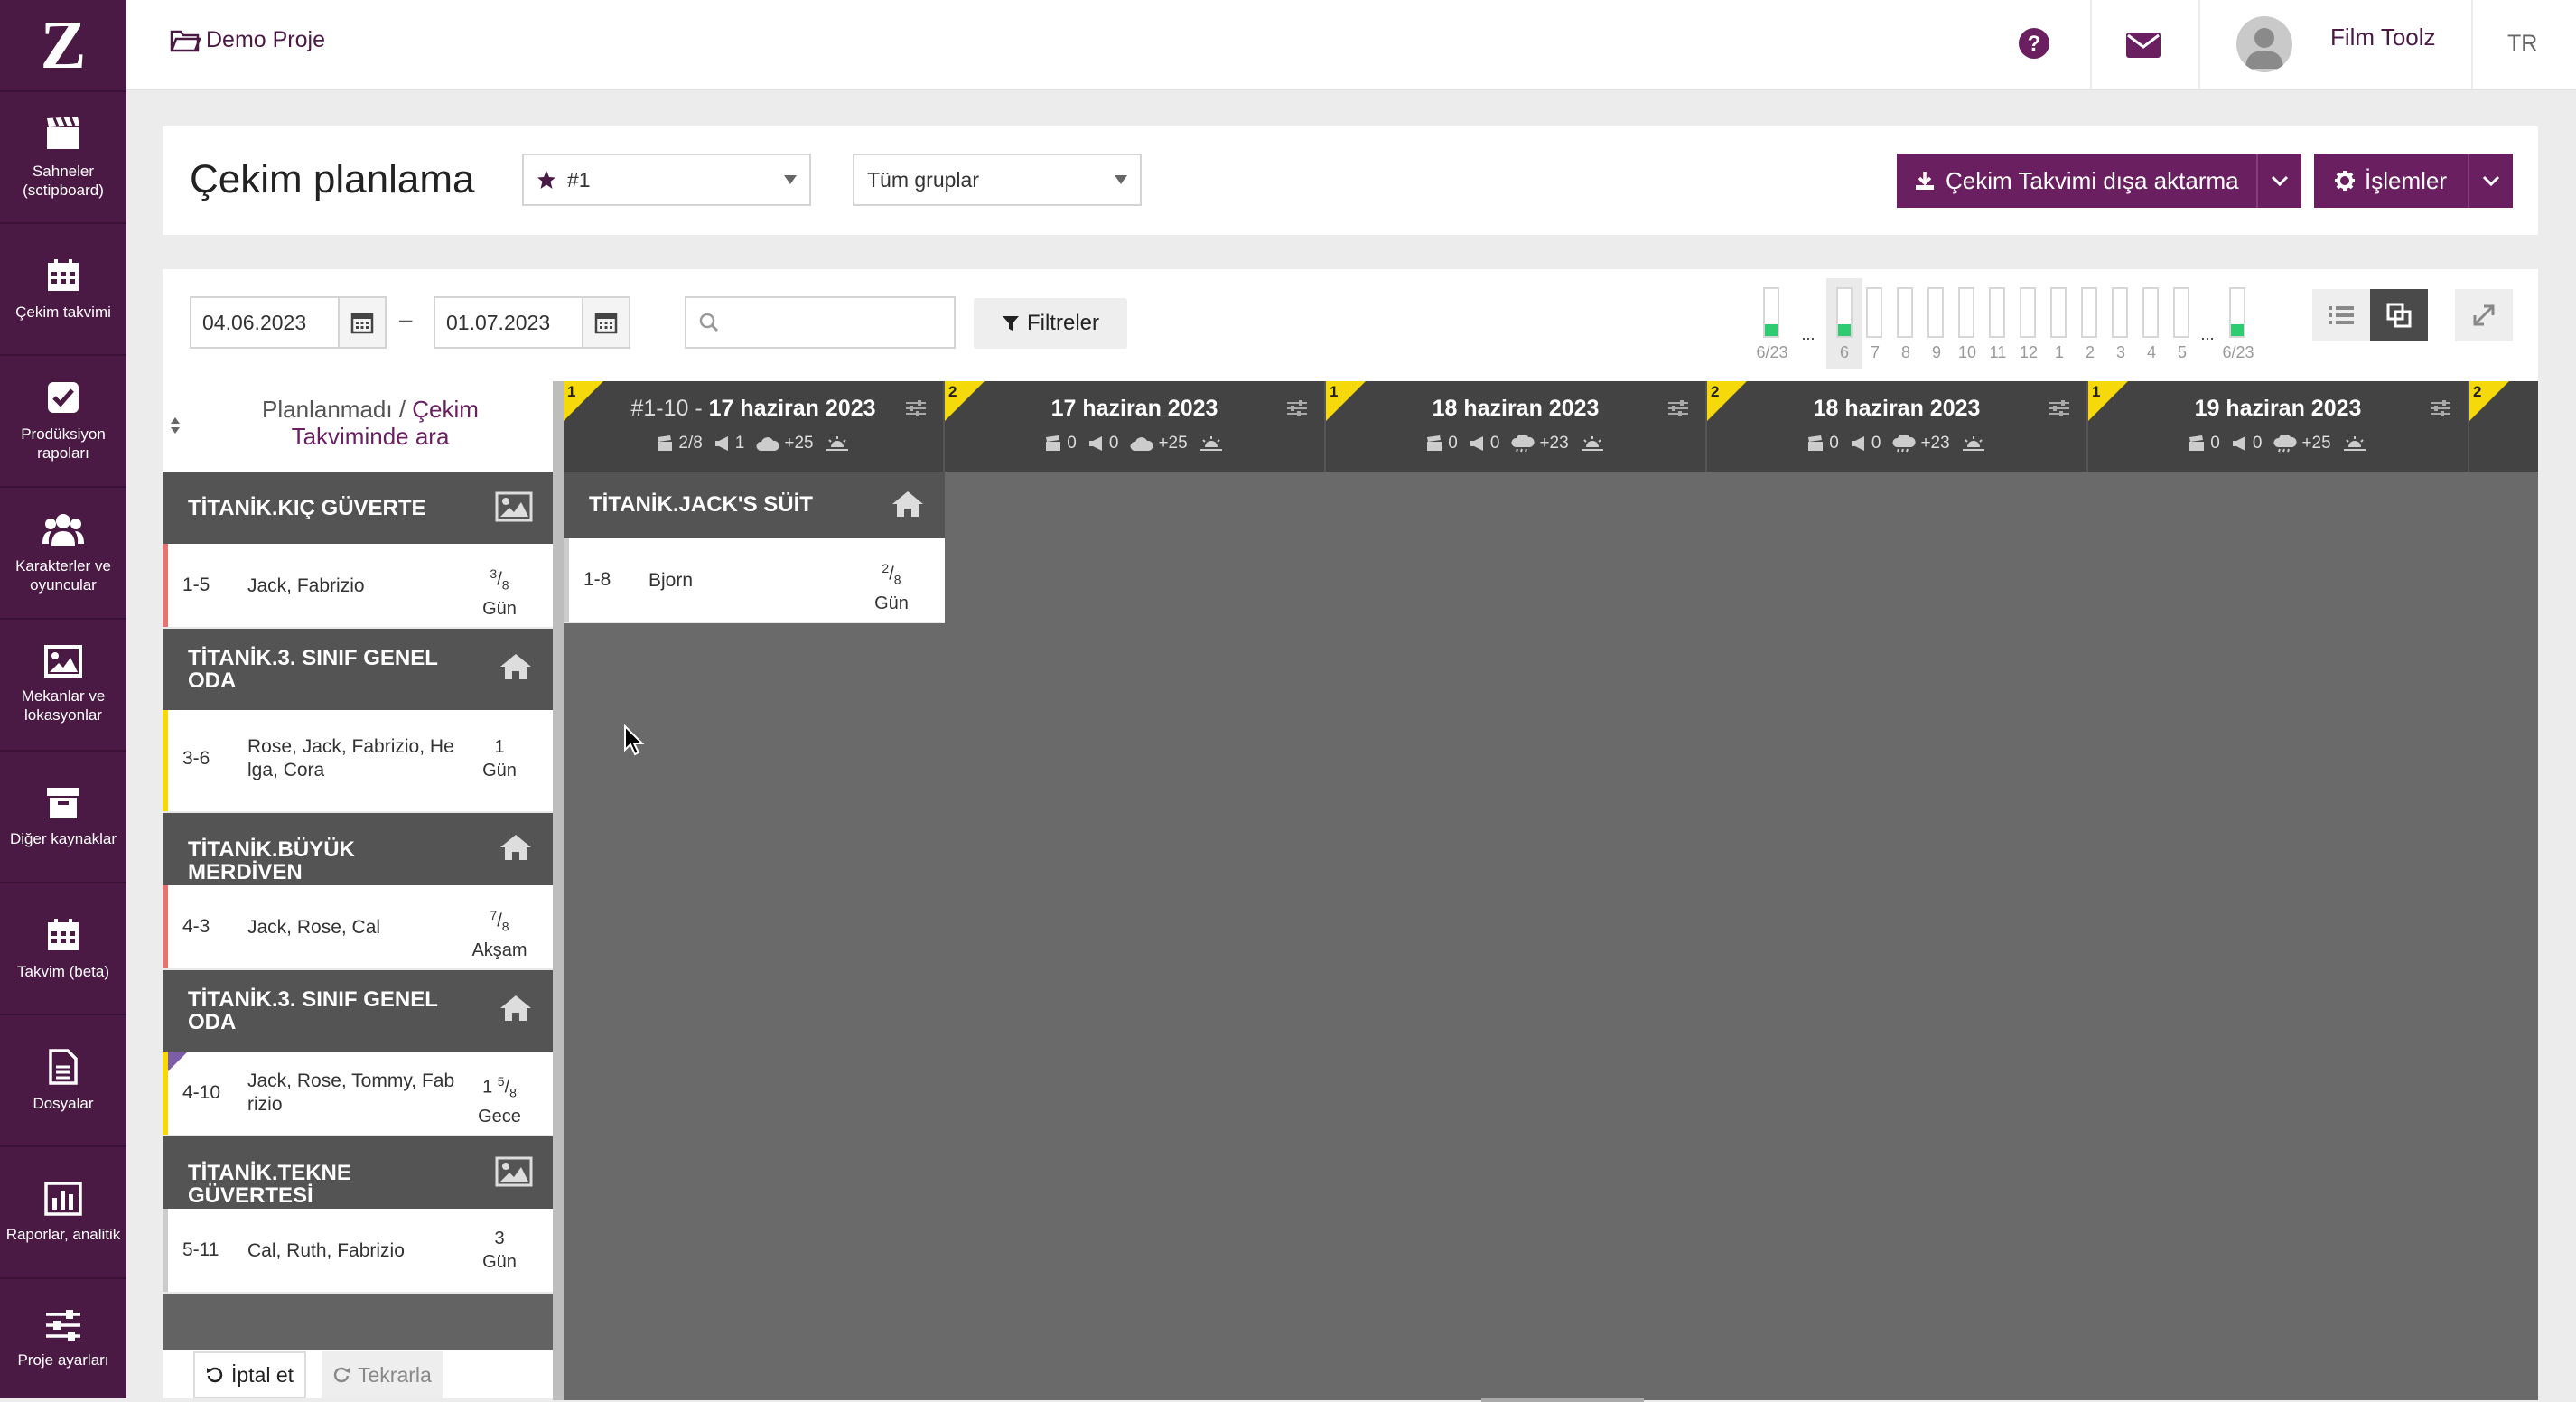 This screenshot has width=2576, height=1402. I want to click on actions-dropdown-toggle, so click(2490, 181).